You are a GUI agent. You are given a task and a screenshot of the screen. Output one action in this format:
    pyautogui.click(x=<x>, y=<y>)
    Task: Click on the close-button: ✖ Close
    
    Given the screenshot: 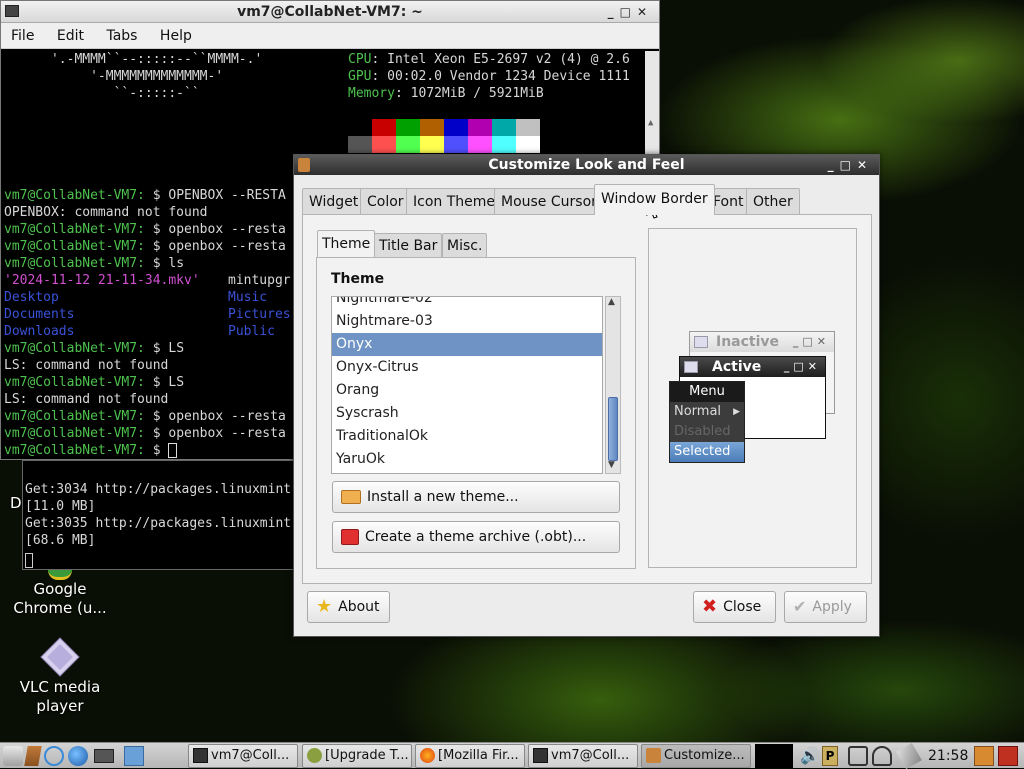 What is the action you would take?
    pyautogui.click(x=734, y=607)
    